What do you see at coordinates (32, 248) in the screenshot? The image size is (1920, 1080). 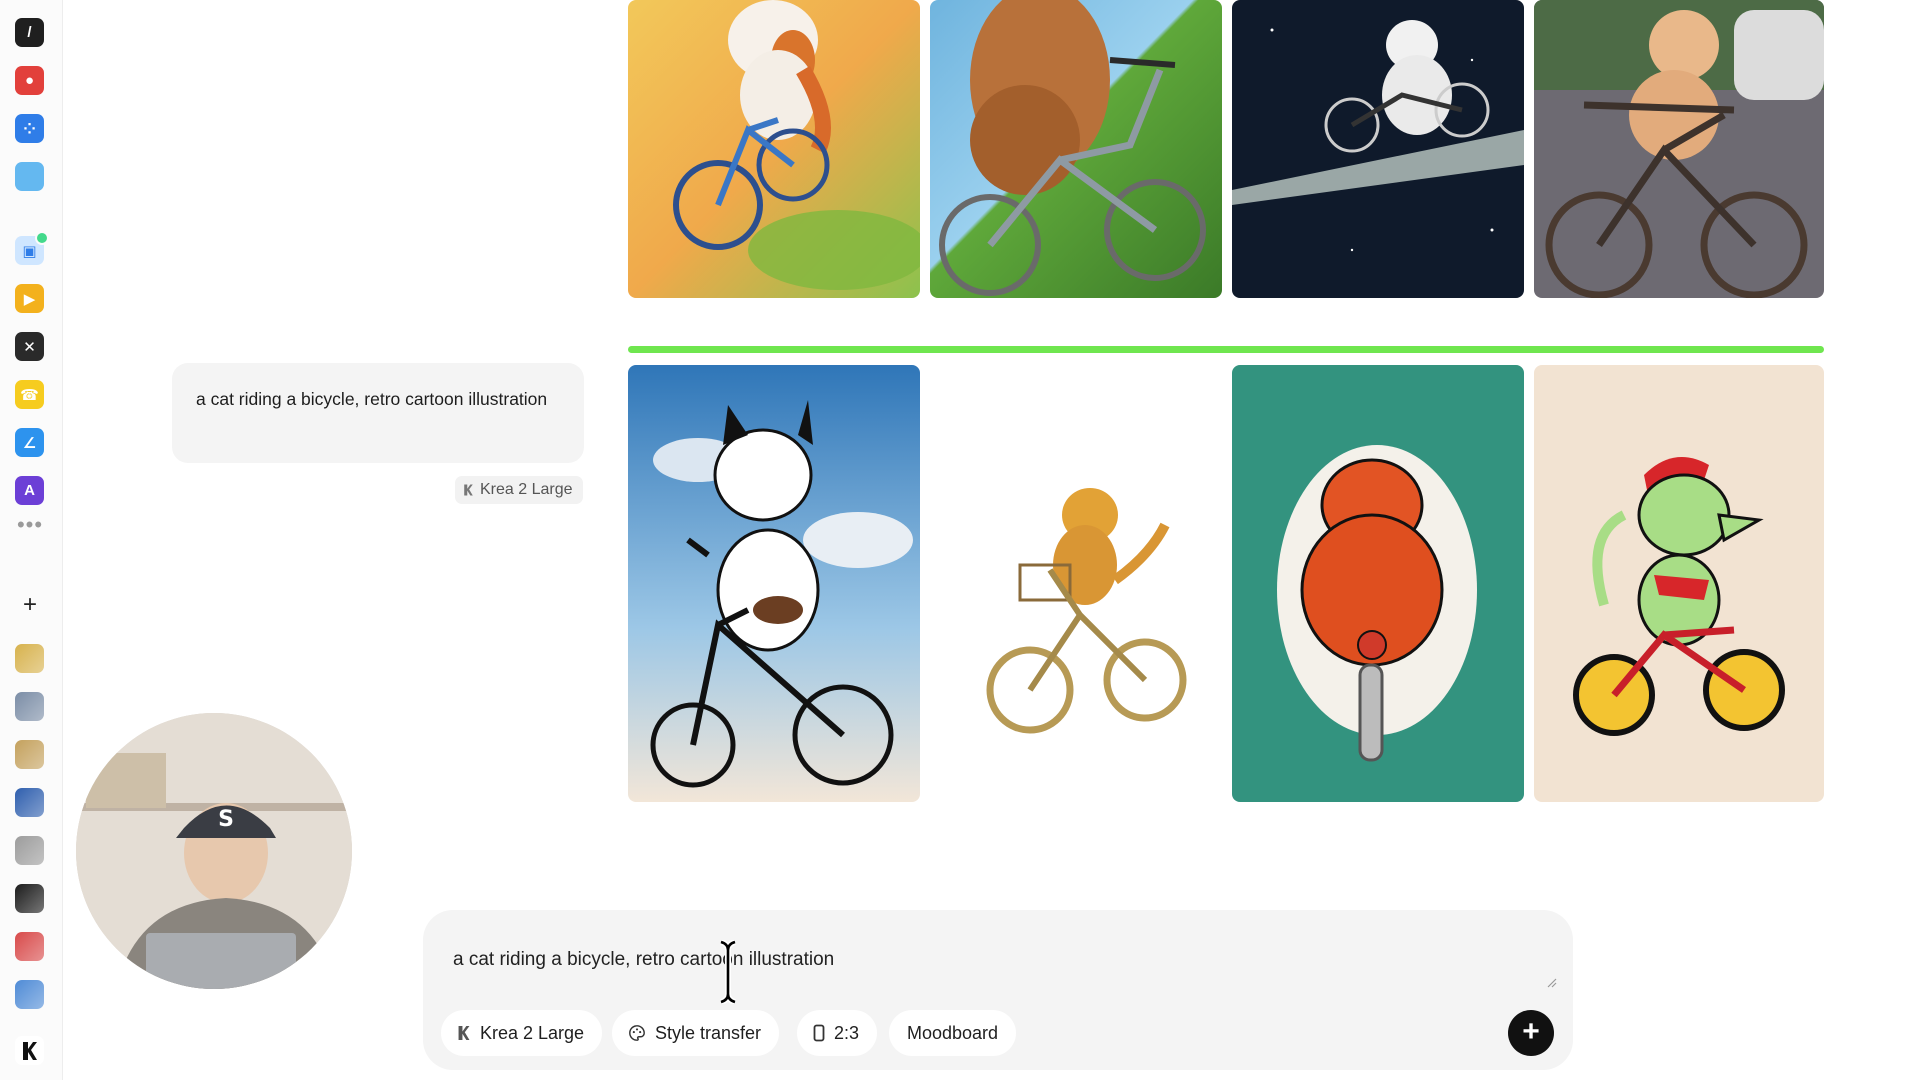 I see `image-gallery-app-icon: ▣` at bounding box center [32, 248].